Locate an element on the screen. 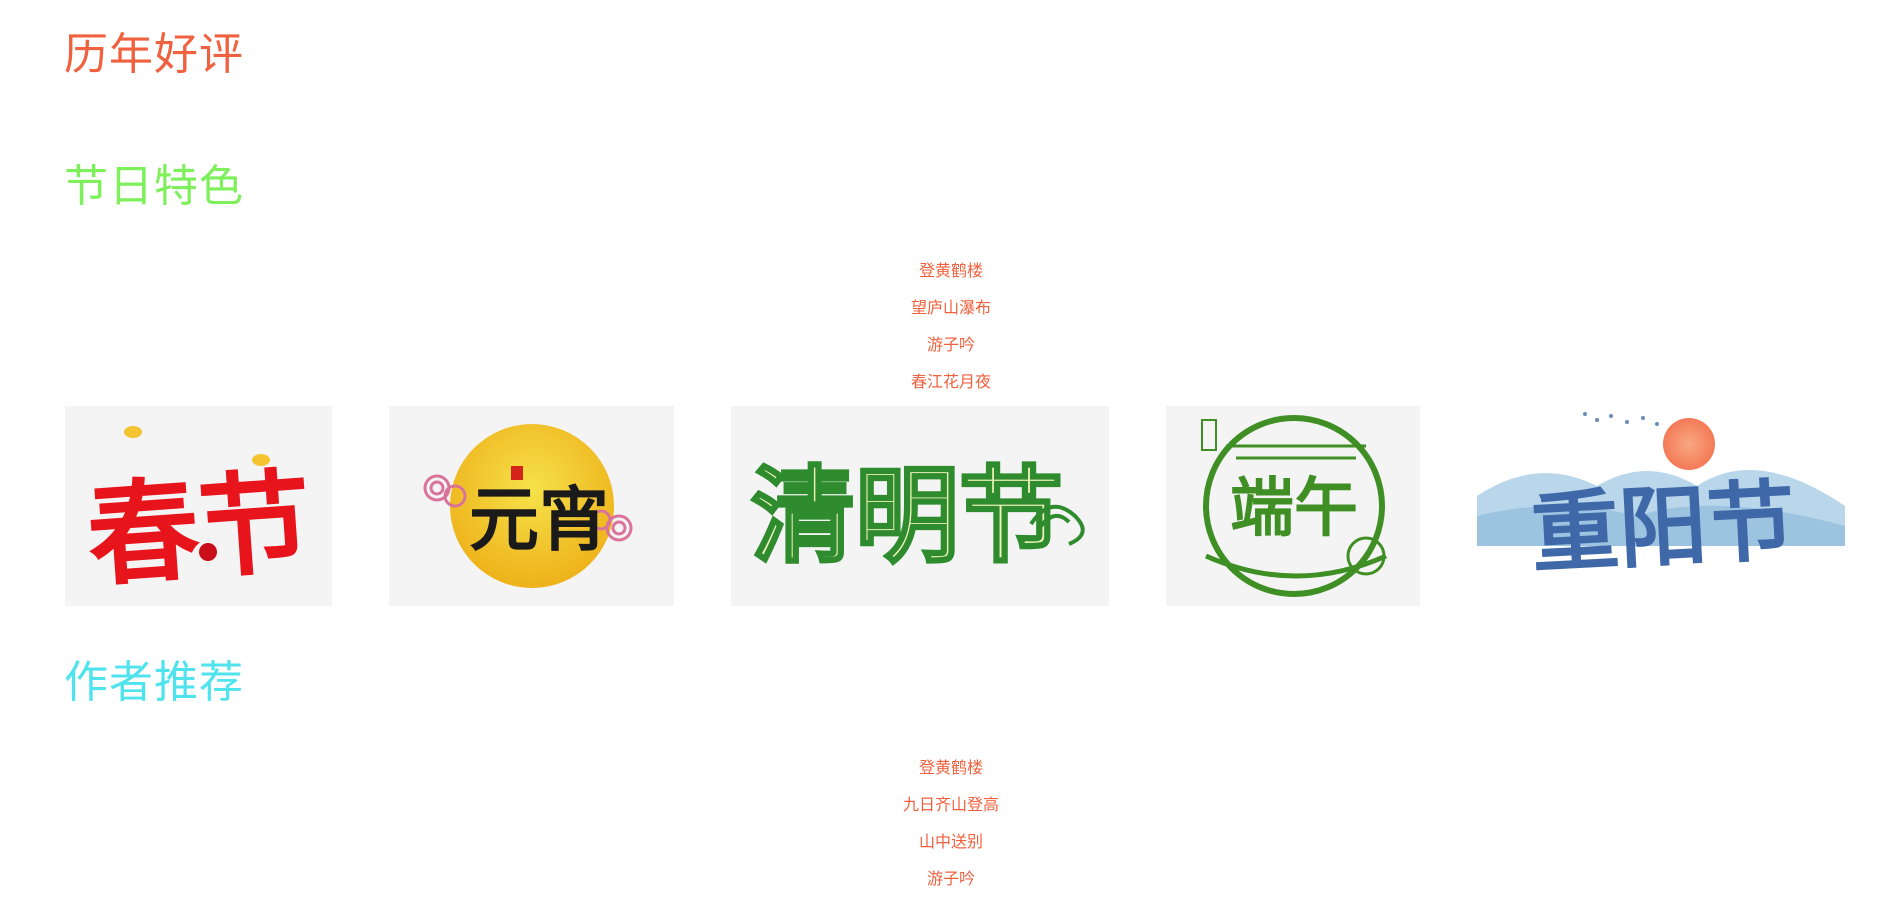 This screenshot has height=897, width=1902. dragon-boat-festival-artwork: 端午 is located at coordinates (1293, 506).